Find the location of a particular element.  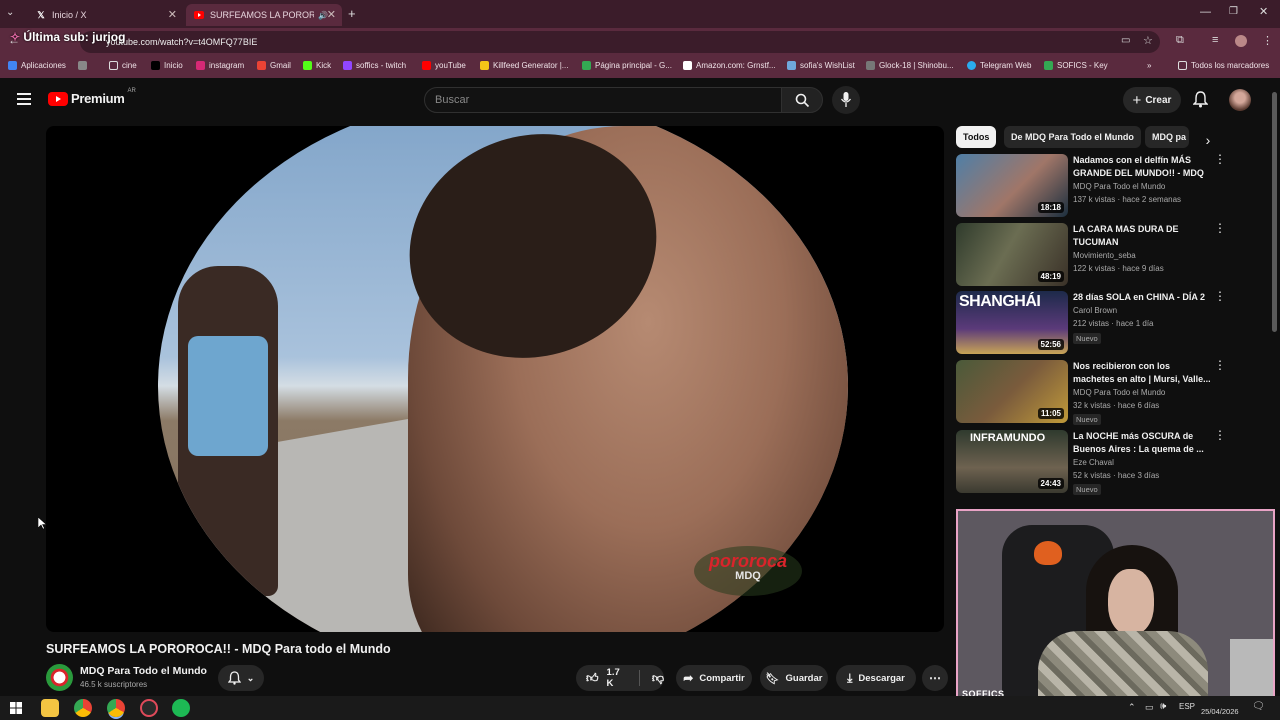

webcam-overlay: SOFFICS is located at coordinates (1115, 605).